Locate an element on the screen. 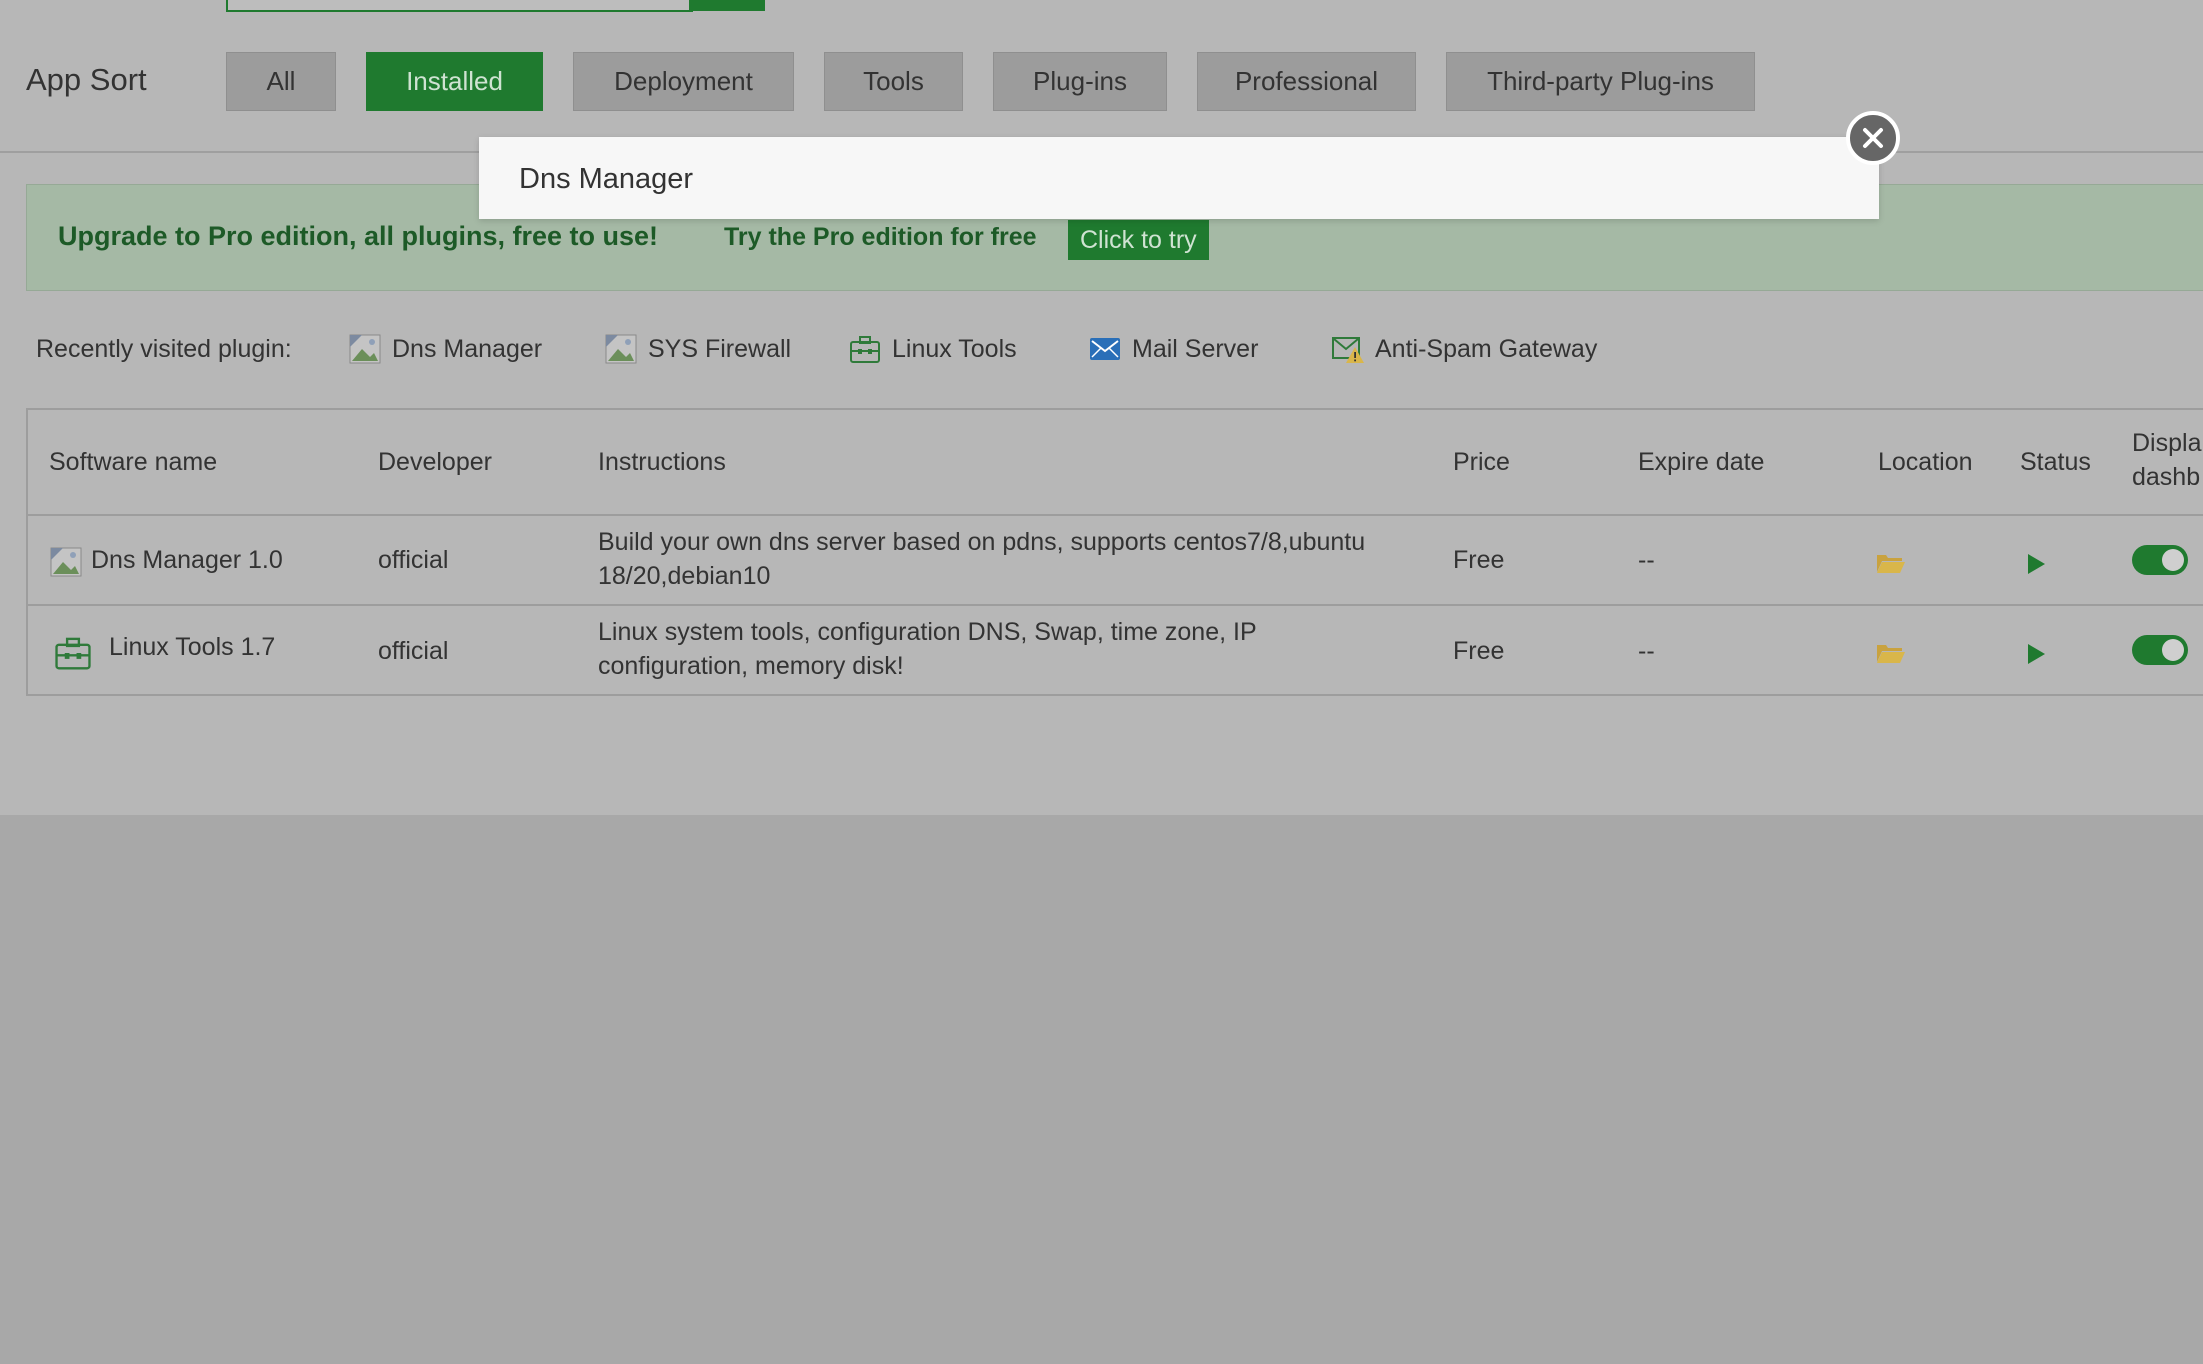  header-display-line1: Displa is located at coordinates (2167, 443).